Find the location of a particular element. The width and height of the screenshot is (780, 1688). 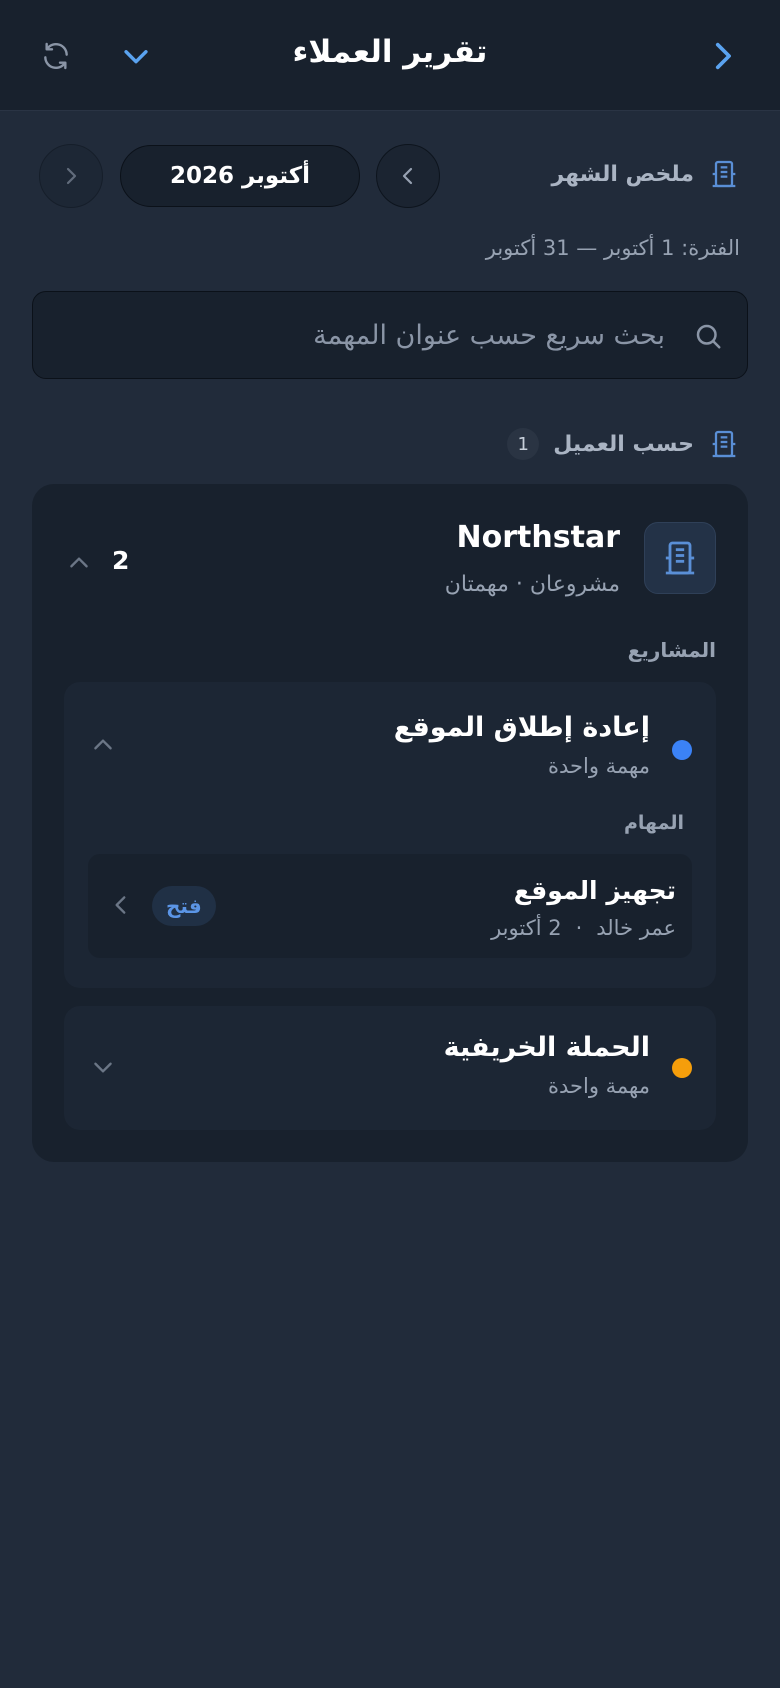

task-row: تجهيز الموقع عمر خالد · 2 أكتوبر فتح is located at coordinates (390, 906).